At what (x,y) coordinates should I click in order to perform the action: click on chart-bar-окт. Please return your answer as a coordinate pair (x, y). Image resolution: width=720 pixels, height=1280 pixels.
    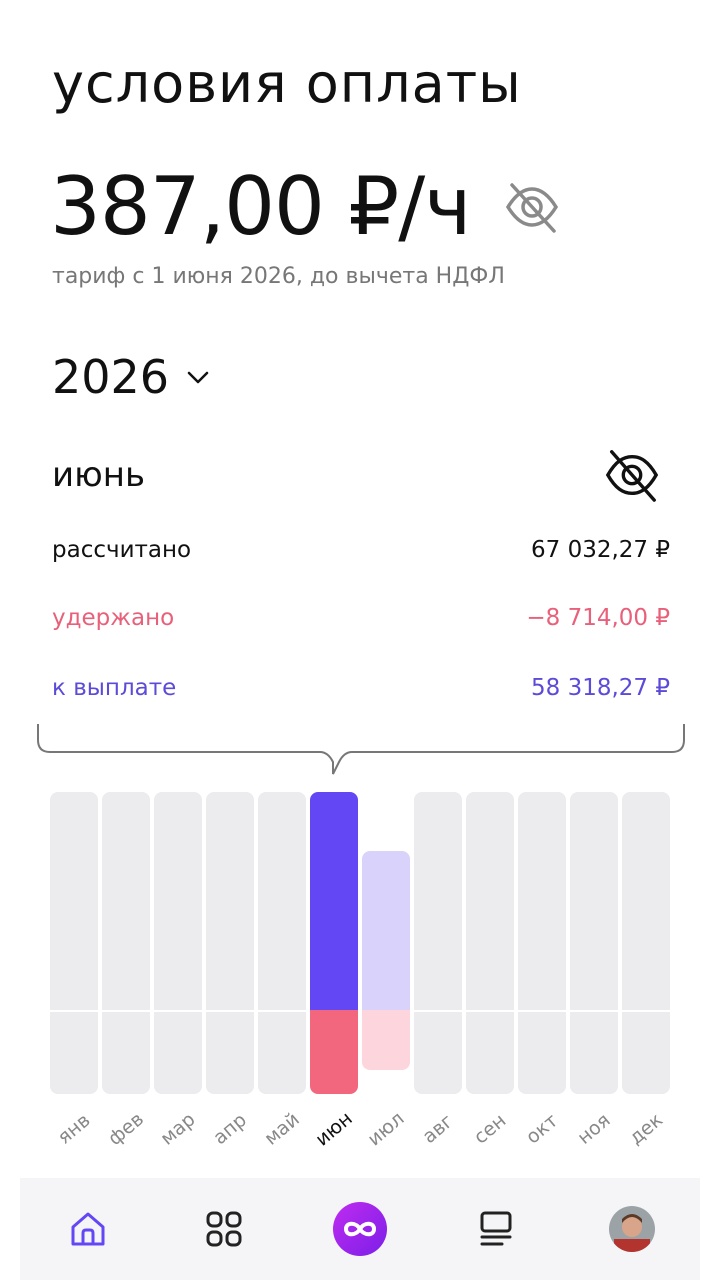
    Looking at the image, I should click on (542, 943).